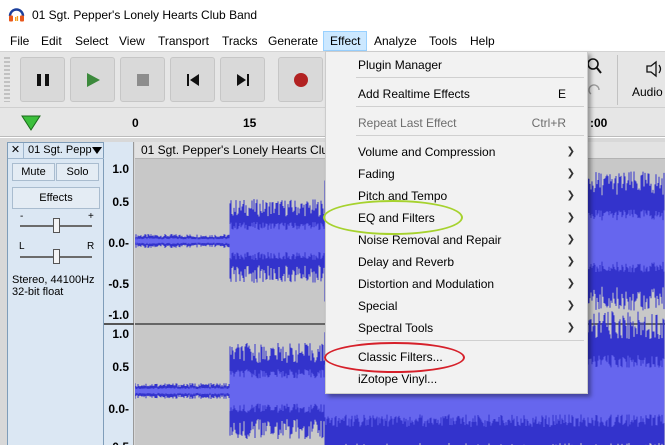 This screenshot has height=445, width=665. What do you see at coordinates (426, 284) in the screenshot?
I see `menu-item-label: Distortion and Modulation` at bounding box center [426, 284].